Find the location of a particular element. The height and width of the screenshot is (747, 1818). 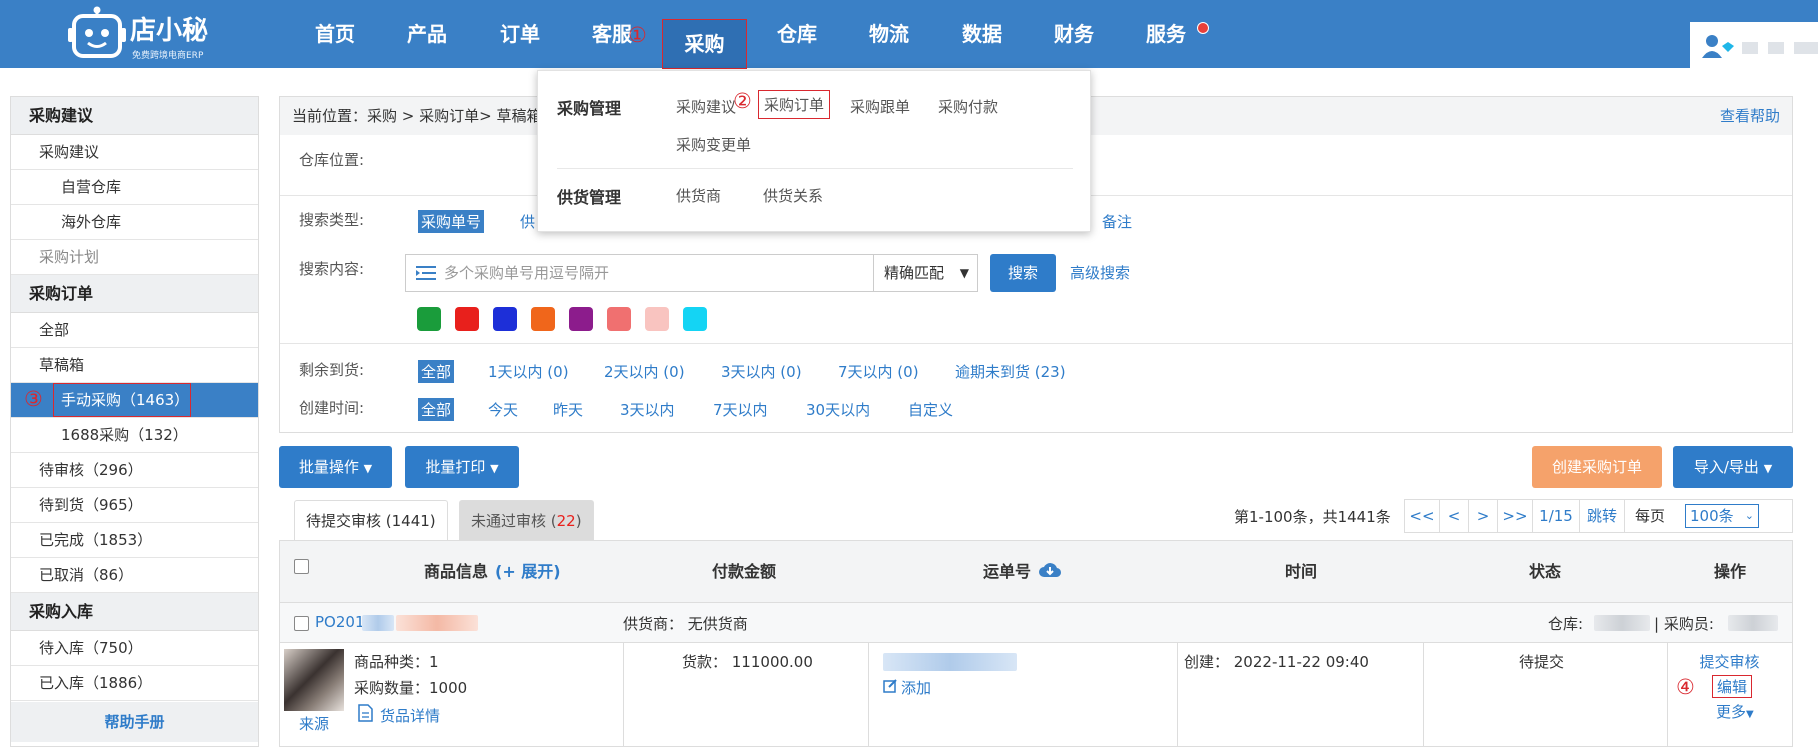

color-flag-green is located at coordinates (429, 319).